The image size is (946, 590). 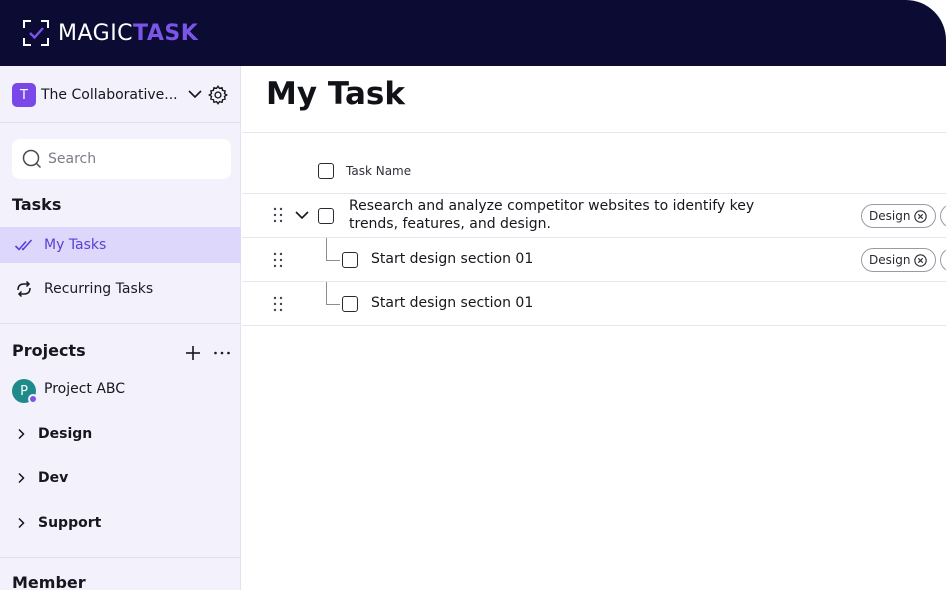 I want to click on add-project-icon, so click(x=193, y=353).